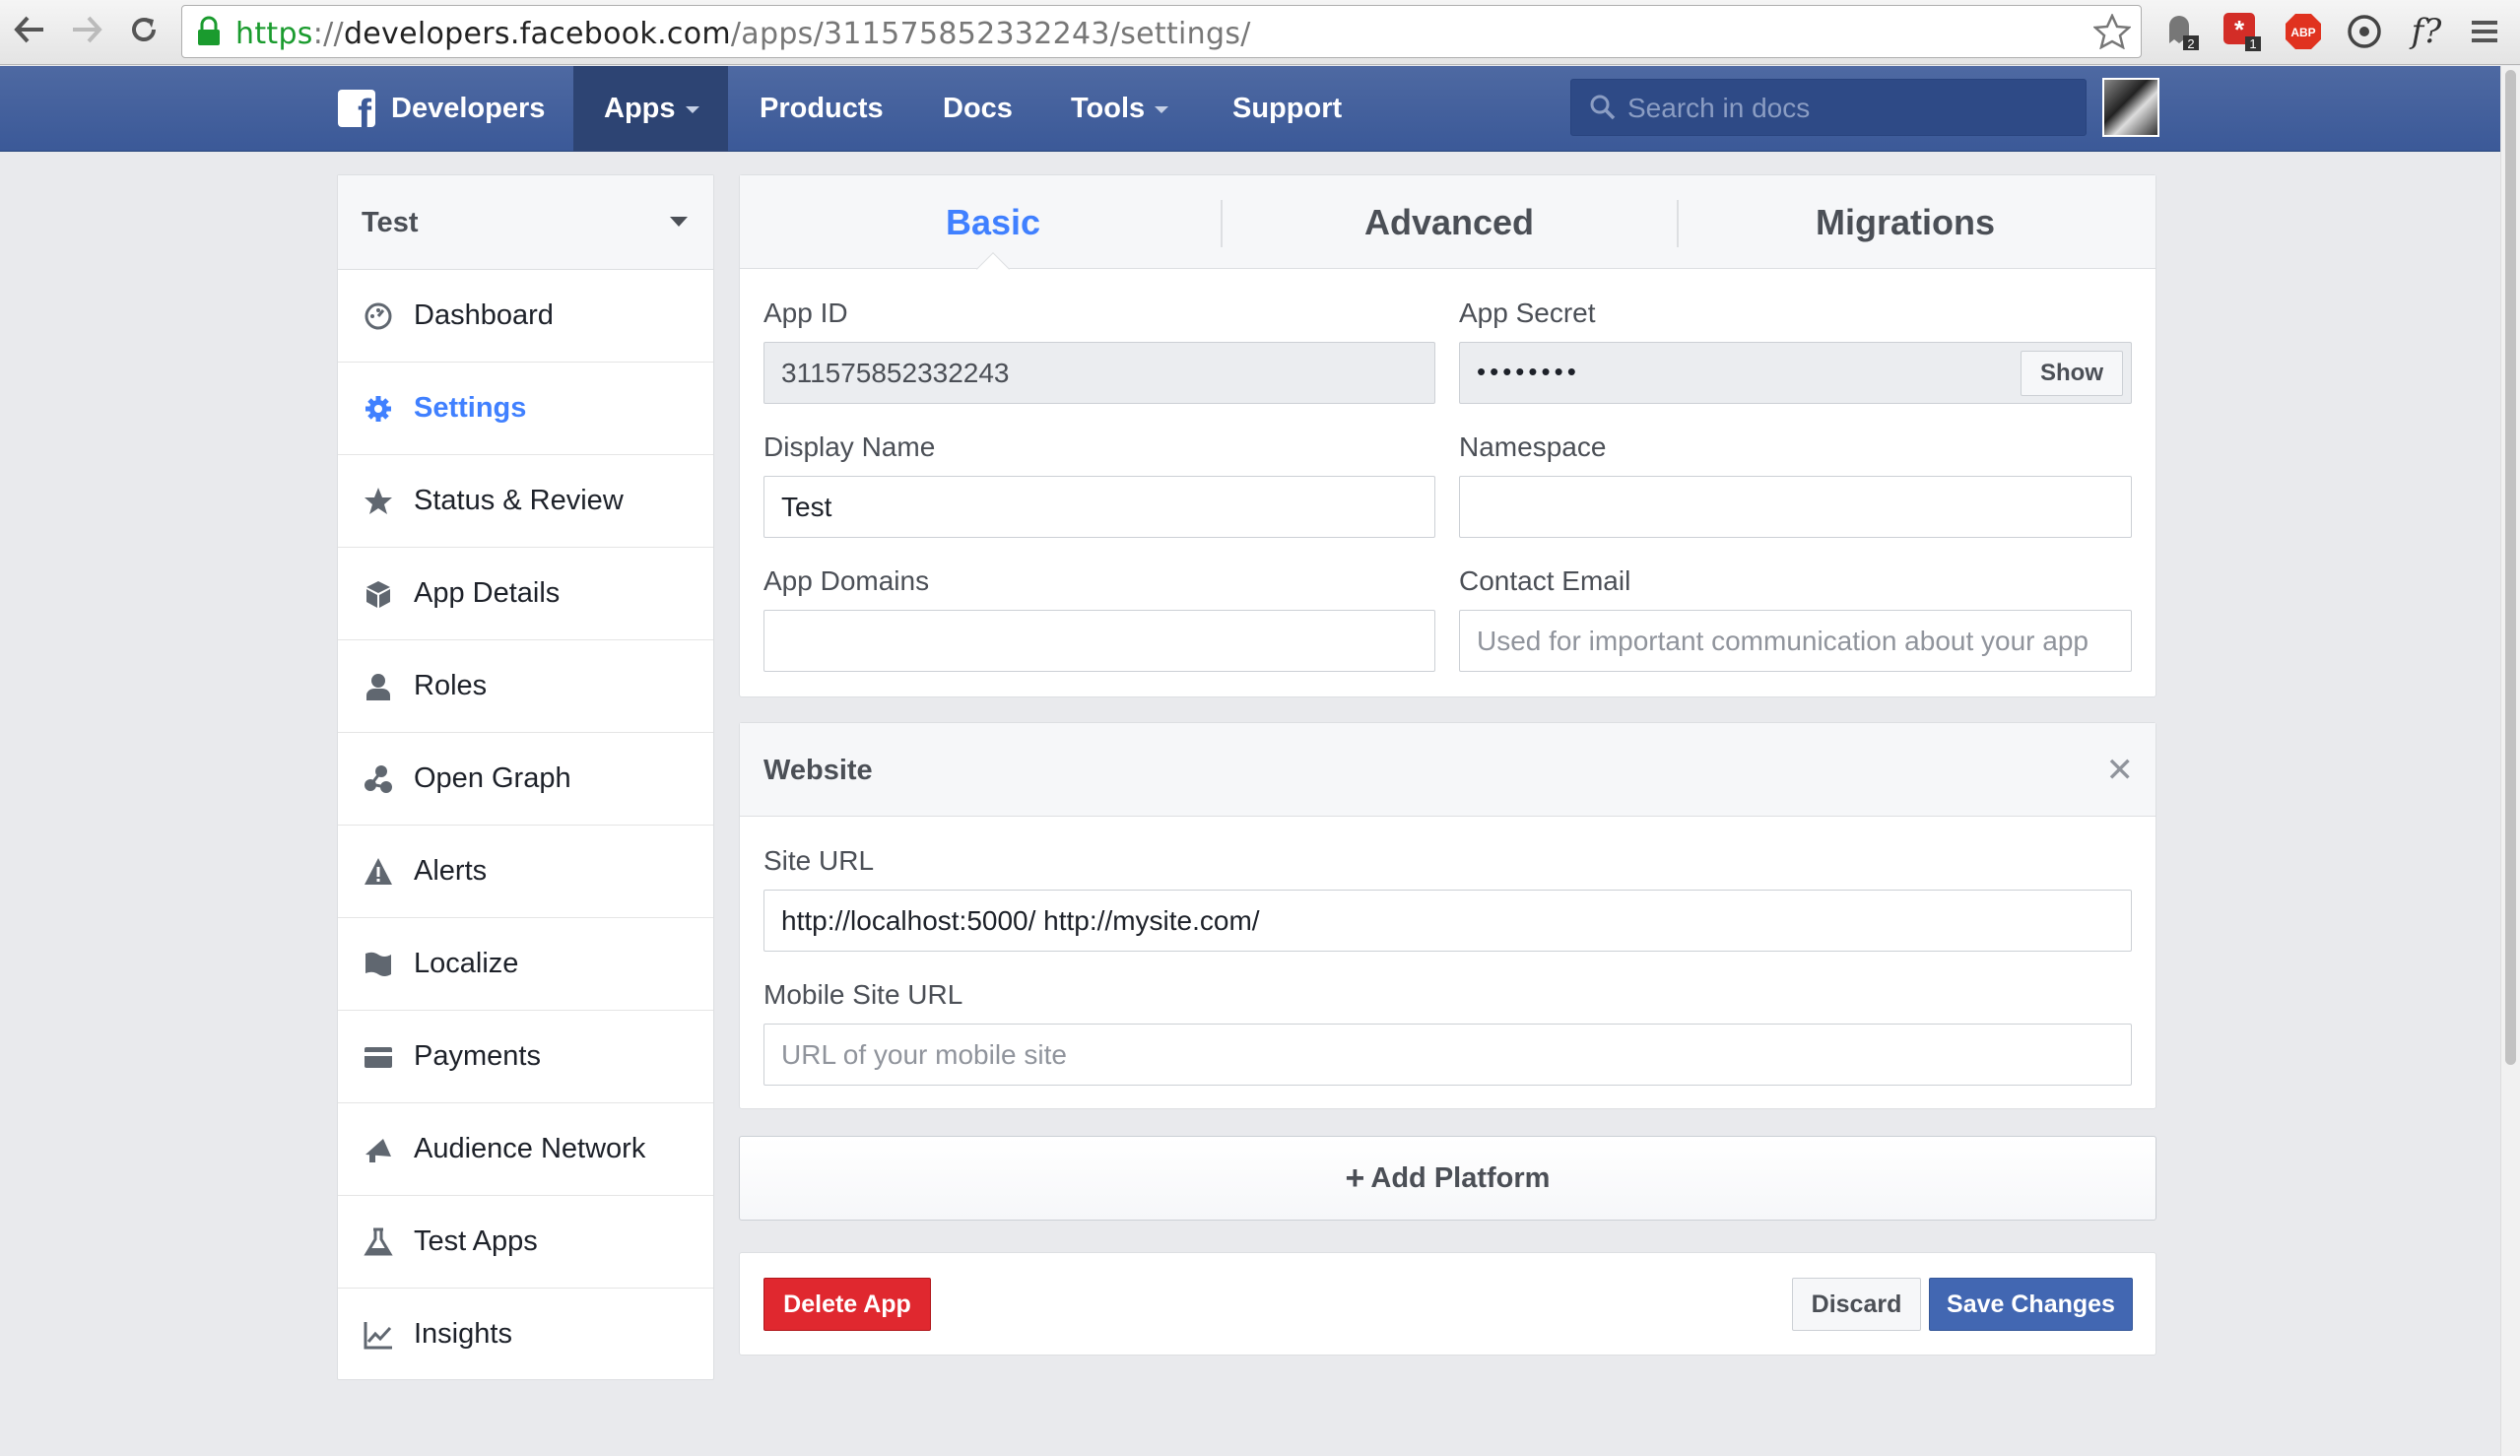  Describe the element at coordinates (519, 500) in the screenshot. I see `sidebar-item-label: Status & Review` at that location.